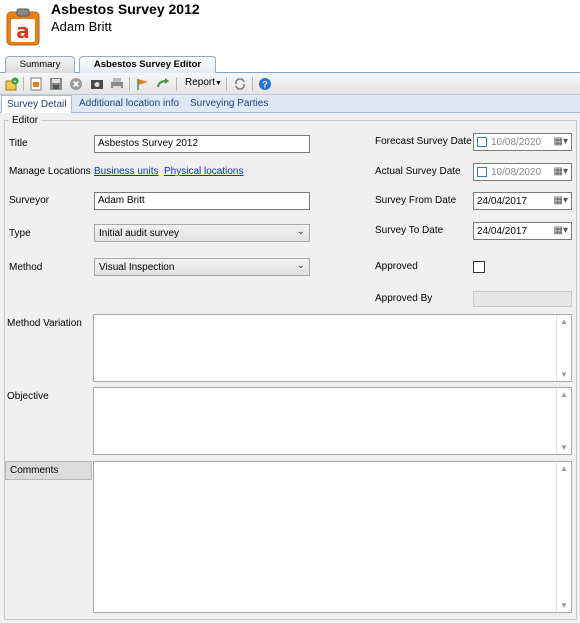  Describe the element at coordinates (18, 143) in the screenshot. I see `title-label: Title` at that location.